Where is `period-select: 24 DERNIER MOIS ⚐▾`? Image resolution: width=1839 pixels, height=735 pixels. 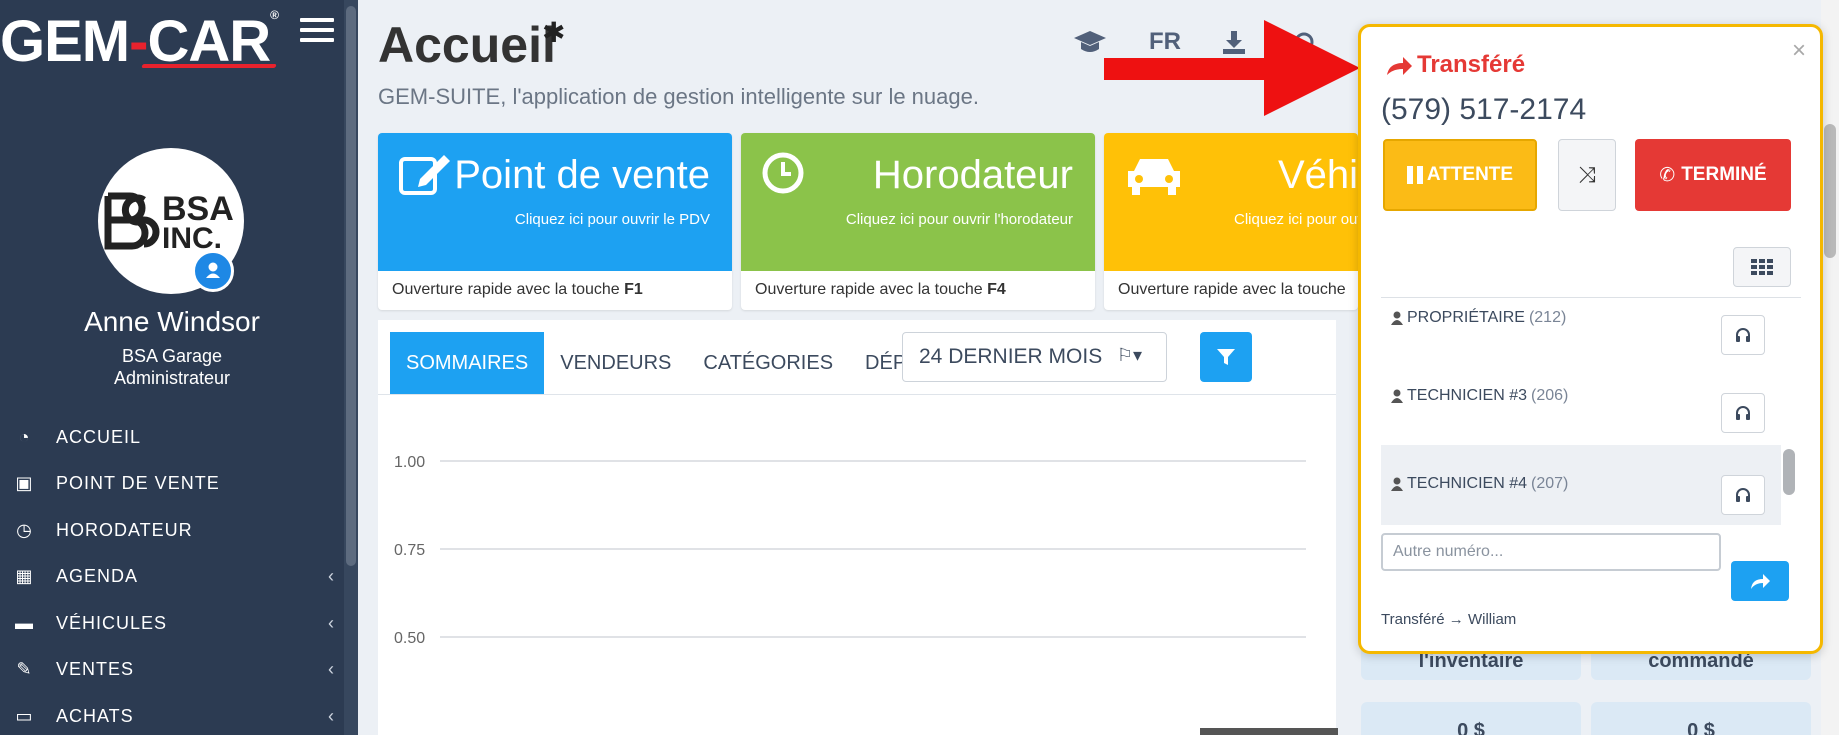
period-select: 24 DERNIER MOIS ⚐▾ is located at coordinates (1034, 357).